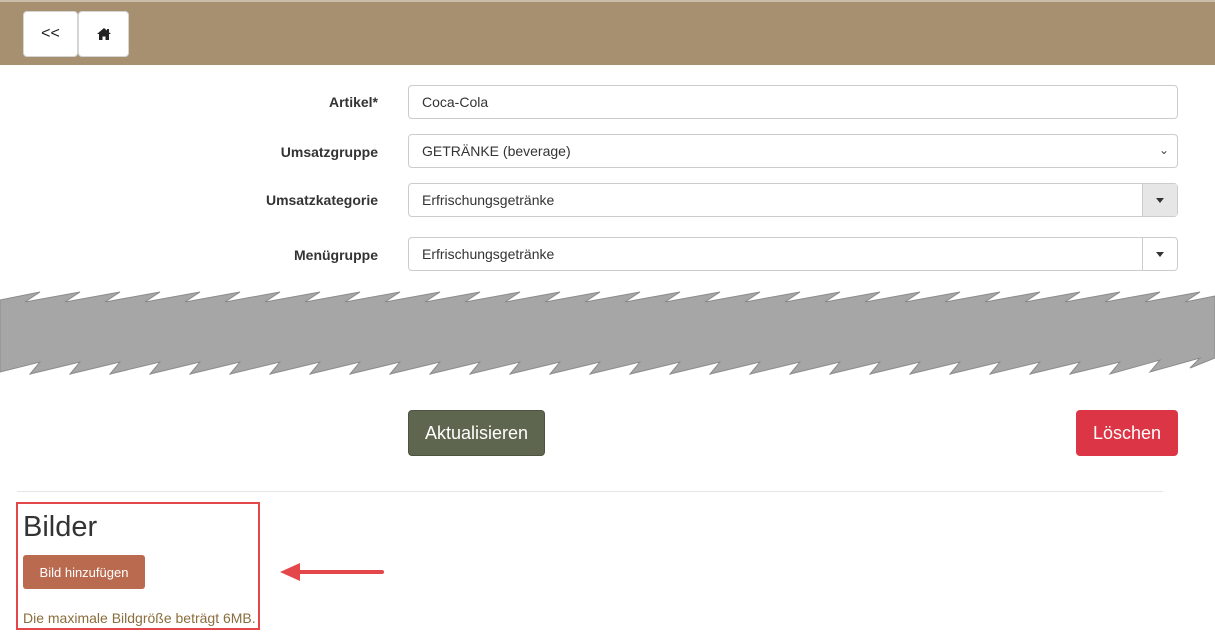 The image size is (1215, 633). I want to click on home-icon, so click(103, 34).